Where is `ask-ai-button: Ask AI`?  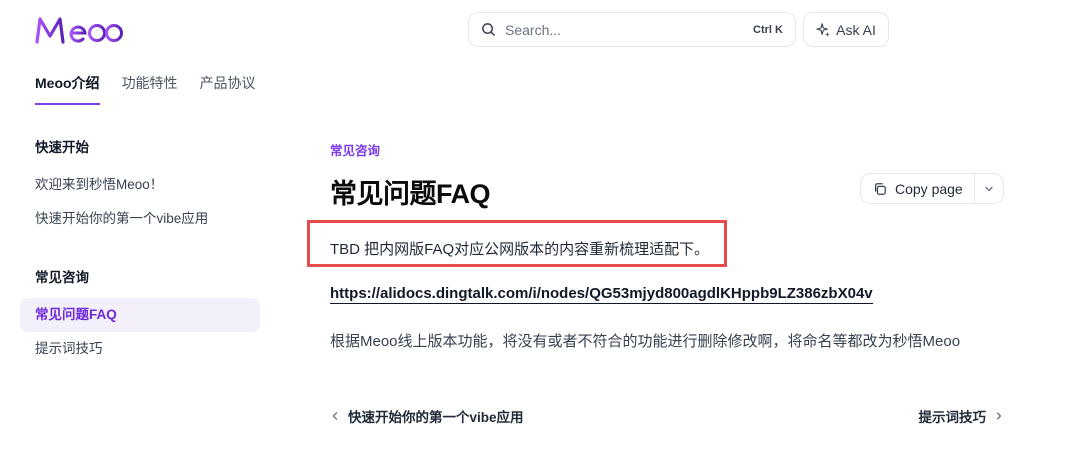
ask-ai-button: Ask AI is located at coordinates (846, 29).